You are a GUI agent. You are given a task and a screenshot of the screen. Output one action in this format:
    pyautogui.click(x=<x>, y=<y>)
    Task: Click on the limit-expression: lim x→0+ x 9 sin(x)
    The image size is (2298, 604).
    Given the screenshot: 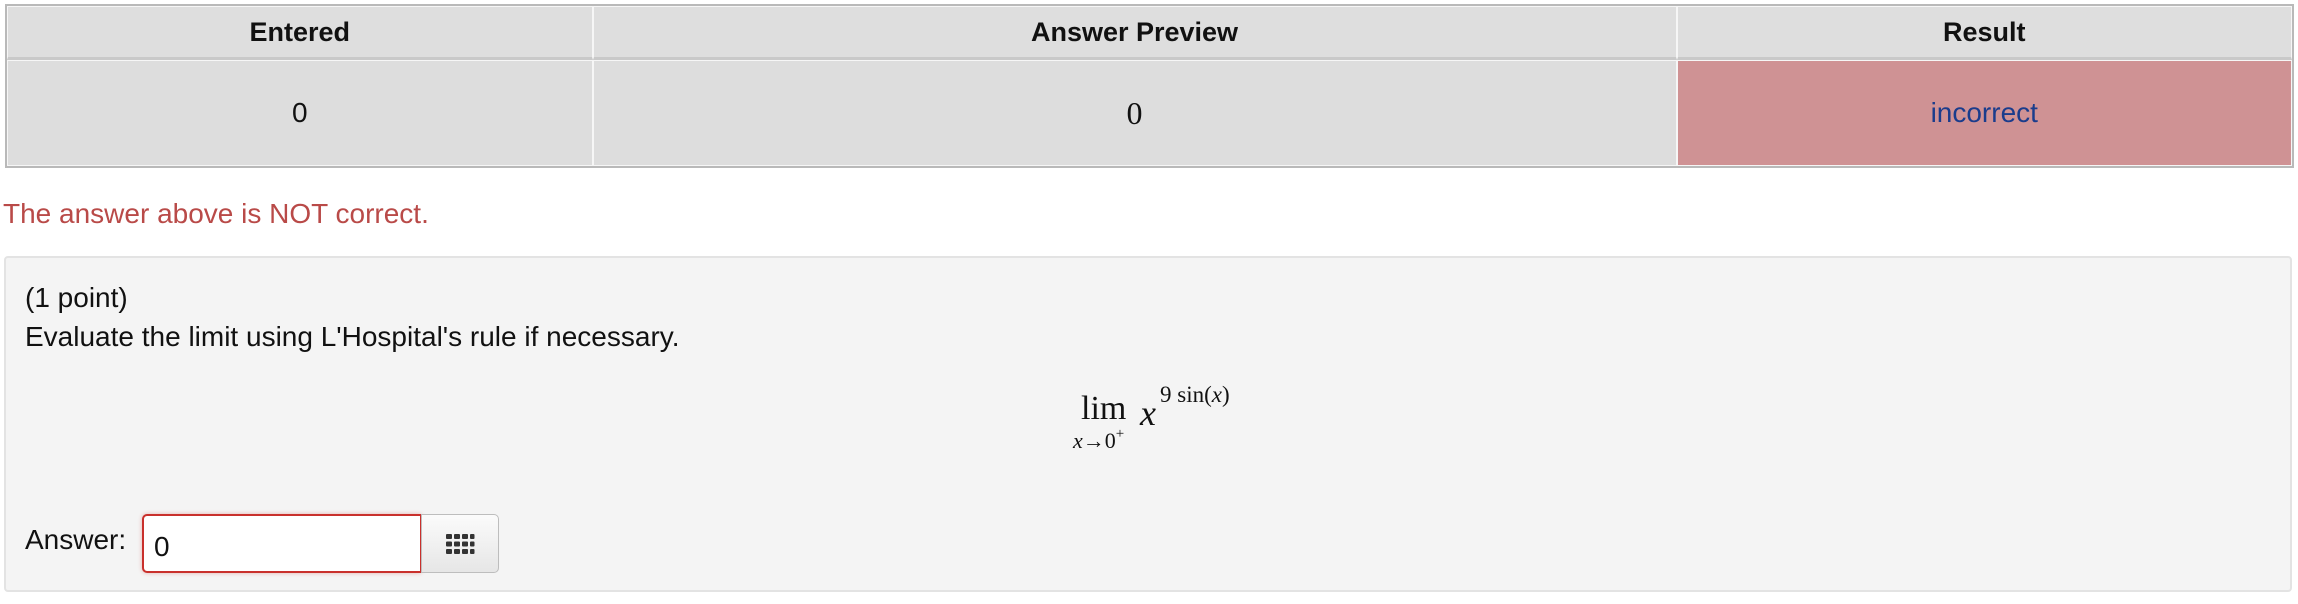 What is the action you would take?
    pyautogui.click(x=1168, y=422)
    